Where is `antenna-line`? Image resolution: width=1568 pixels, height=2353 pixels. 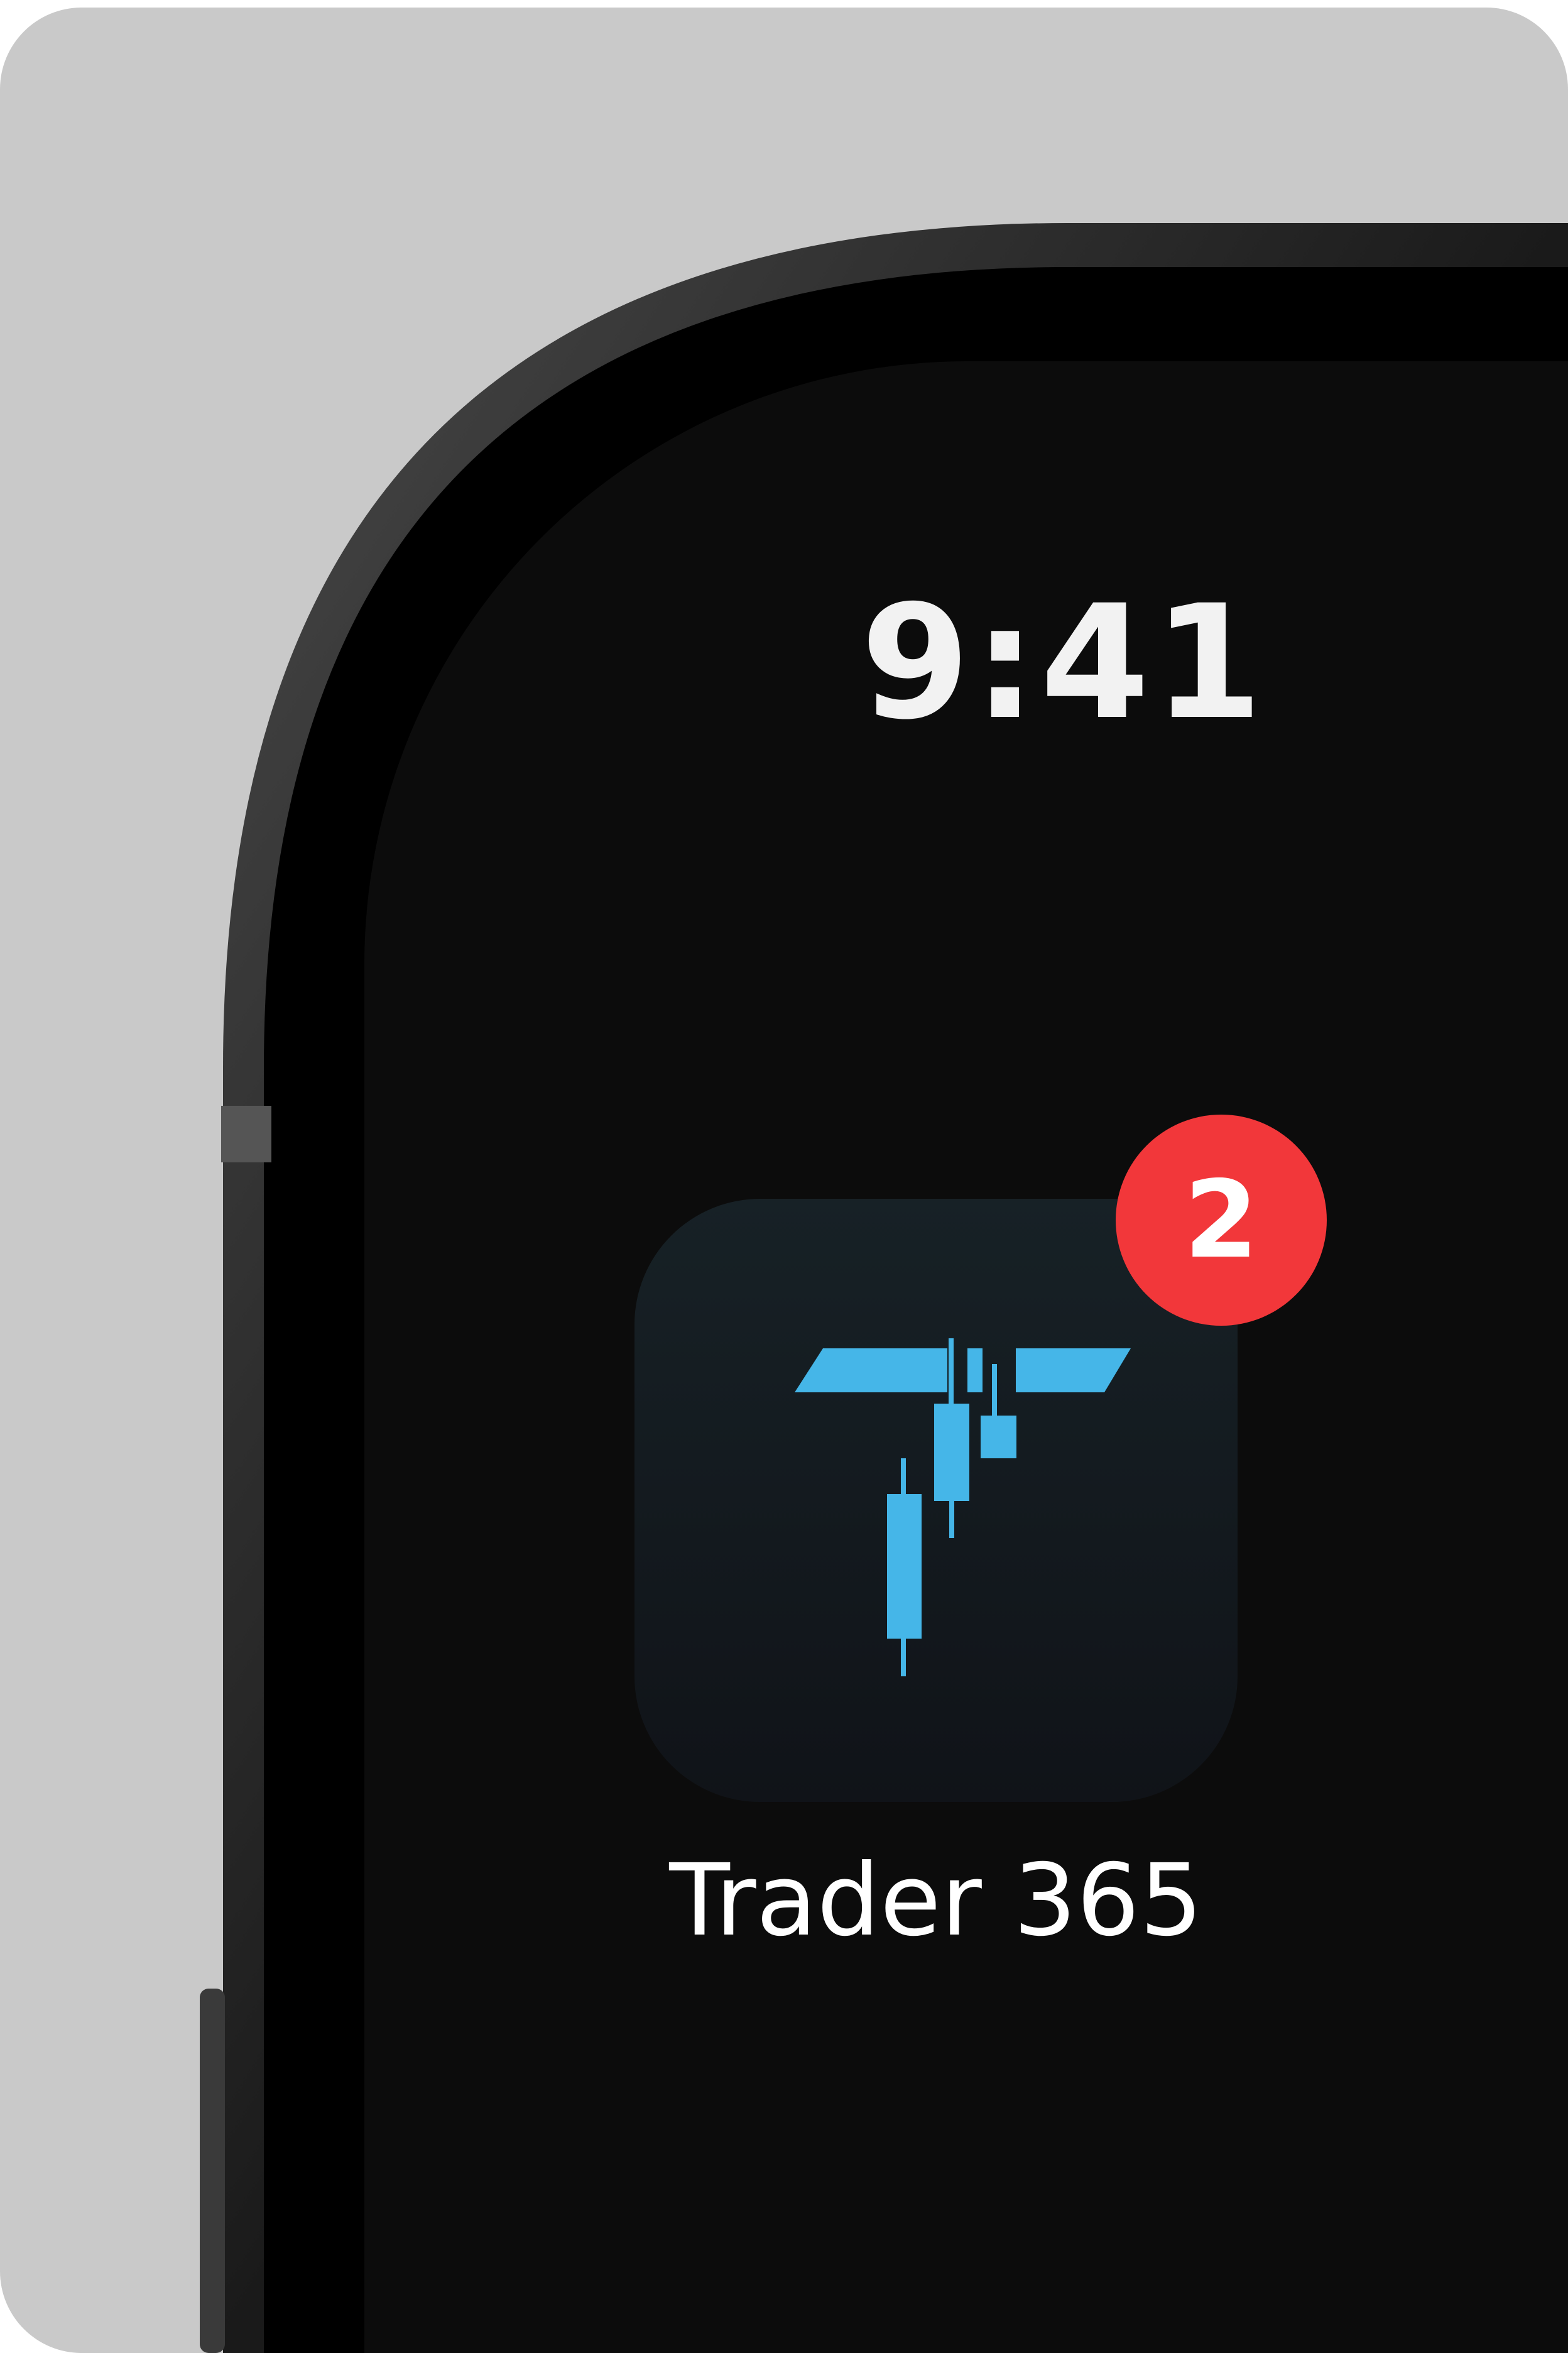 antenna-line is located at coordinates (246, 1134).